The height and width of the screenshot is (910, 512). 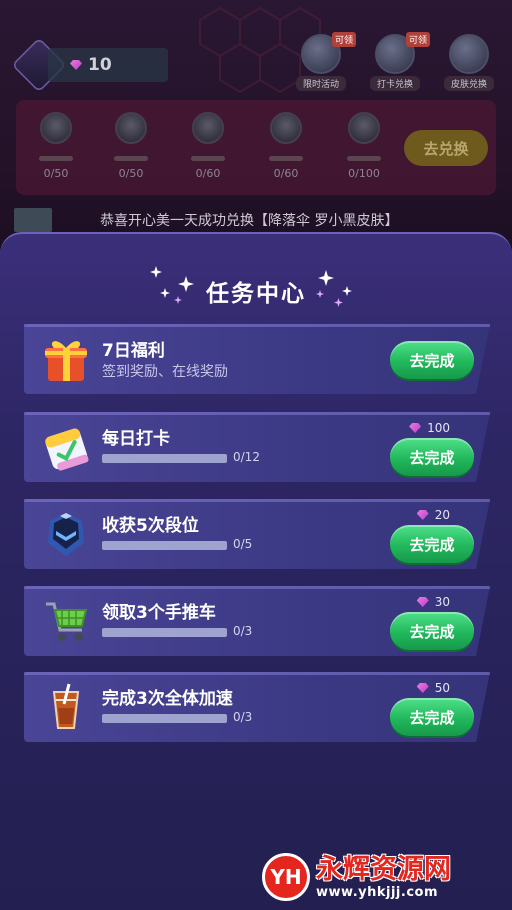 What do you see at coordinates (326, 62) in the screenshot?
I see `limited-event-button: 限时活动 可领` at bounding box center [326, 62].